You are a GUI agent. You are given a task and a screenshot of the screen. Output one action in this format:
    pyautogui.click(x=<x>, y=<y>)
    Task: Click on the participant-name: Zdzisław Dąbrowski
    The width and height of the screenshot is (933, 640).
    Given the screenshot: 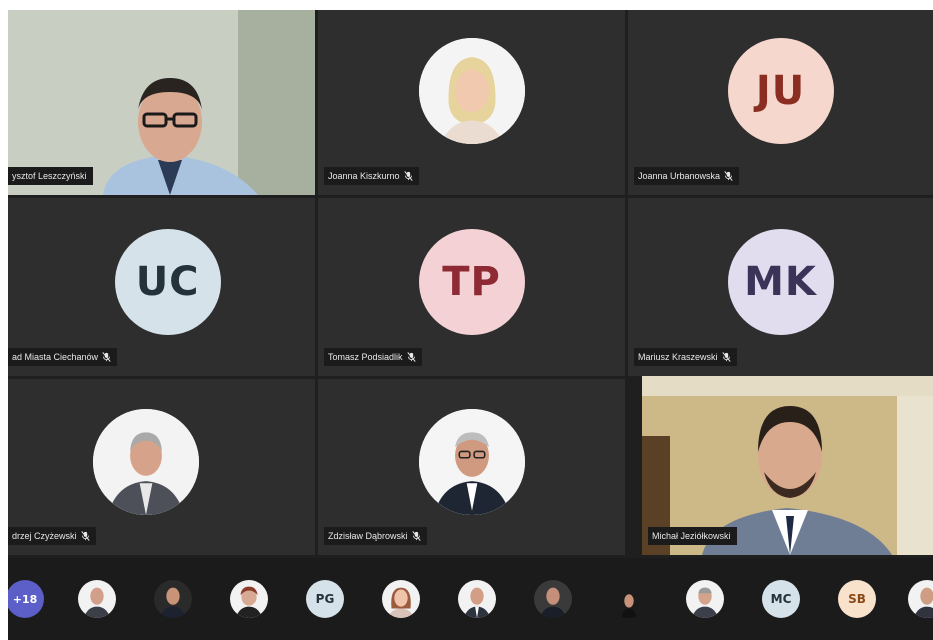 What is the action you would take?
    pyautogui.click(x=368, y=536)
    